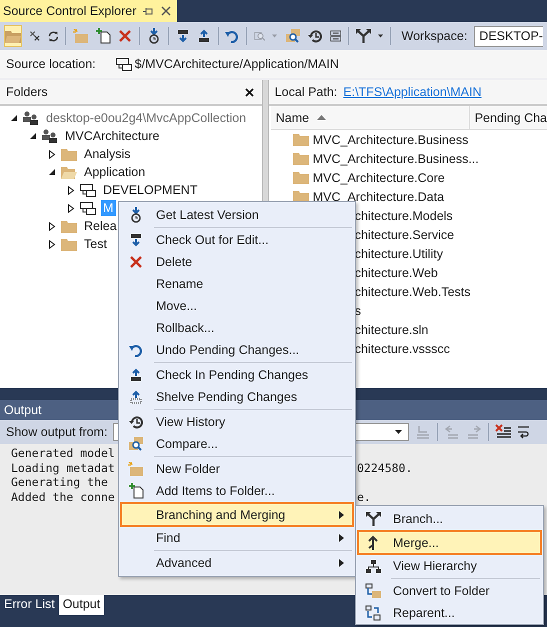  I want to click on folders-toggle-button, so click(13, 36).